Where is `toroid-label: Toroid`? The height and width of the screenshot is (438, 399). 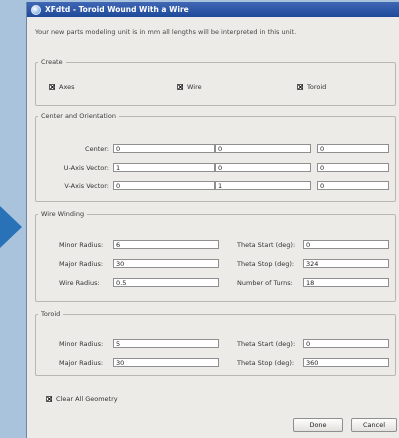
toroid-label: Toroid is located at coordinates (317, 87).